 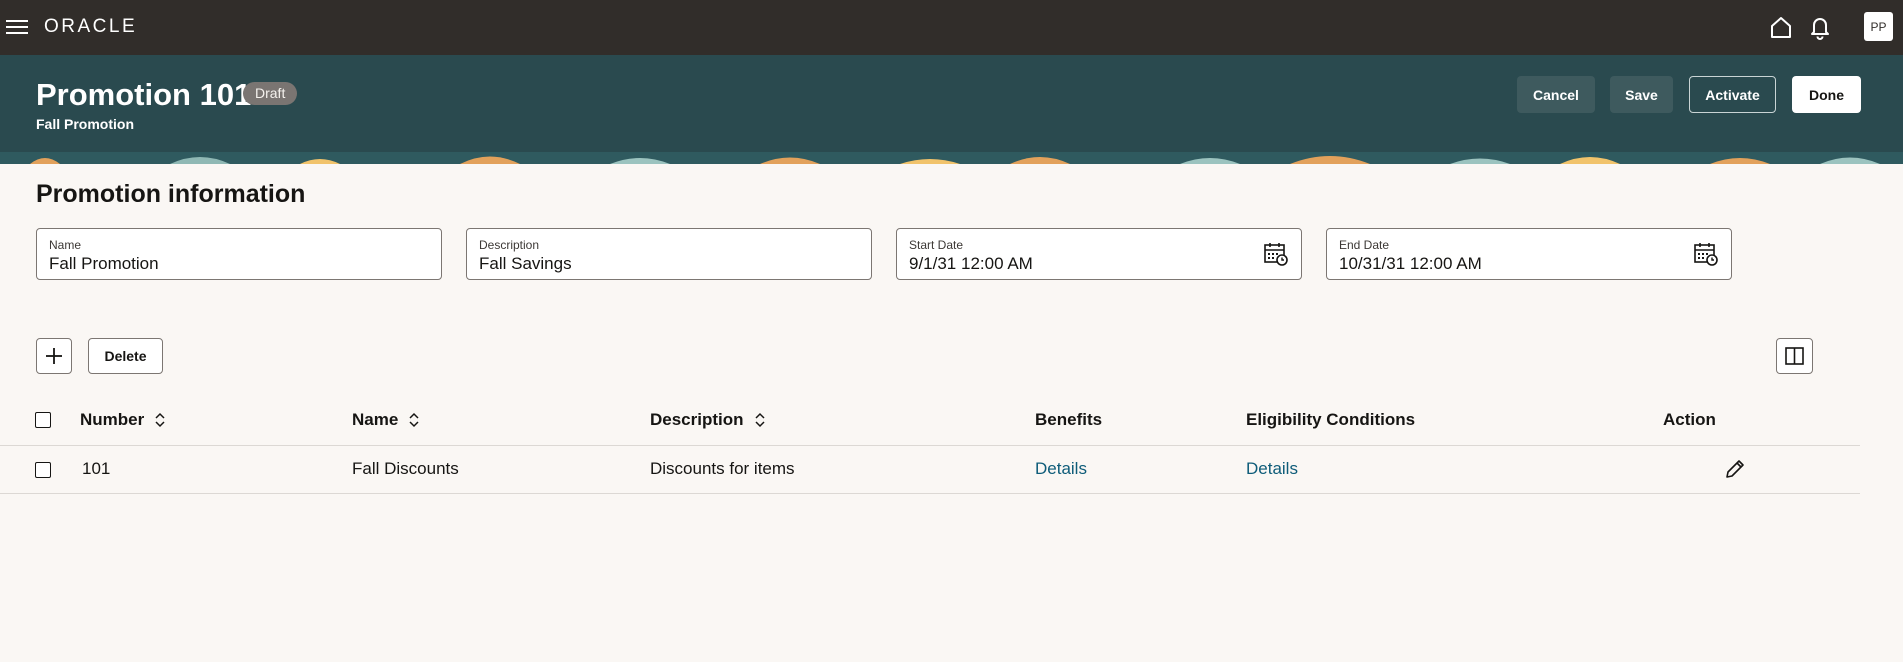 I want to click on page-subtitle: Fall Promotion, so click(x=85, y=124).